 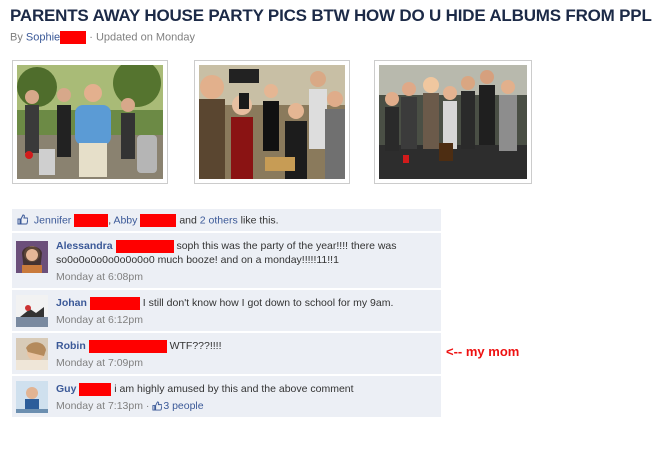 What do you see at coordinates (66, 389) in the screenshot?
I see `comment-author-link: Guy` at bounding box center [66, 389].